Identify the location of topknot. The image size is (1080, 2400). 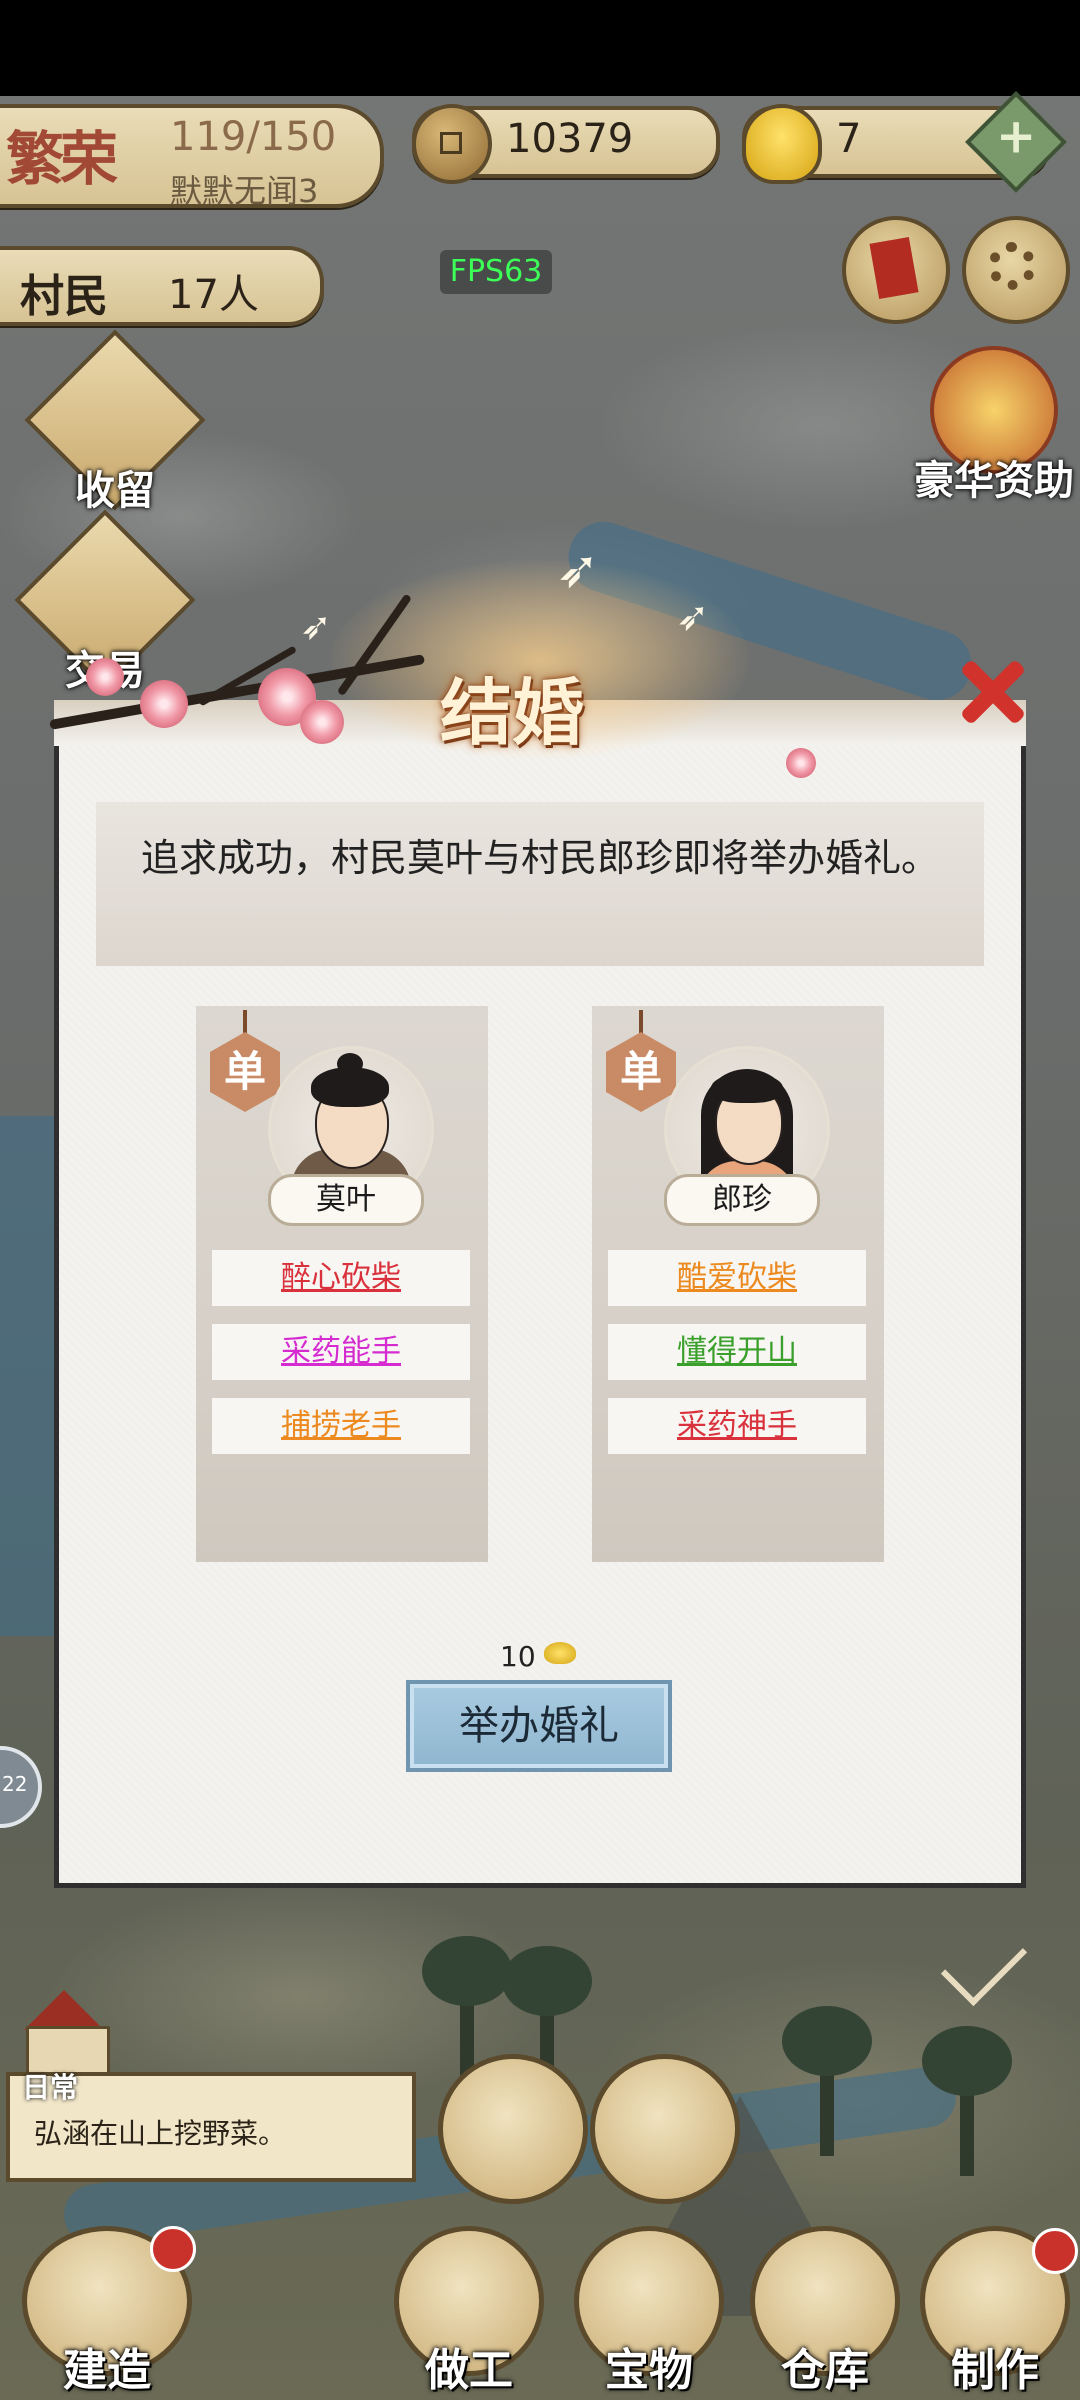
(350, 1064).